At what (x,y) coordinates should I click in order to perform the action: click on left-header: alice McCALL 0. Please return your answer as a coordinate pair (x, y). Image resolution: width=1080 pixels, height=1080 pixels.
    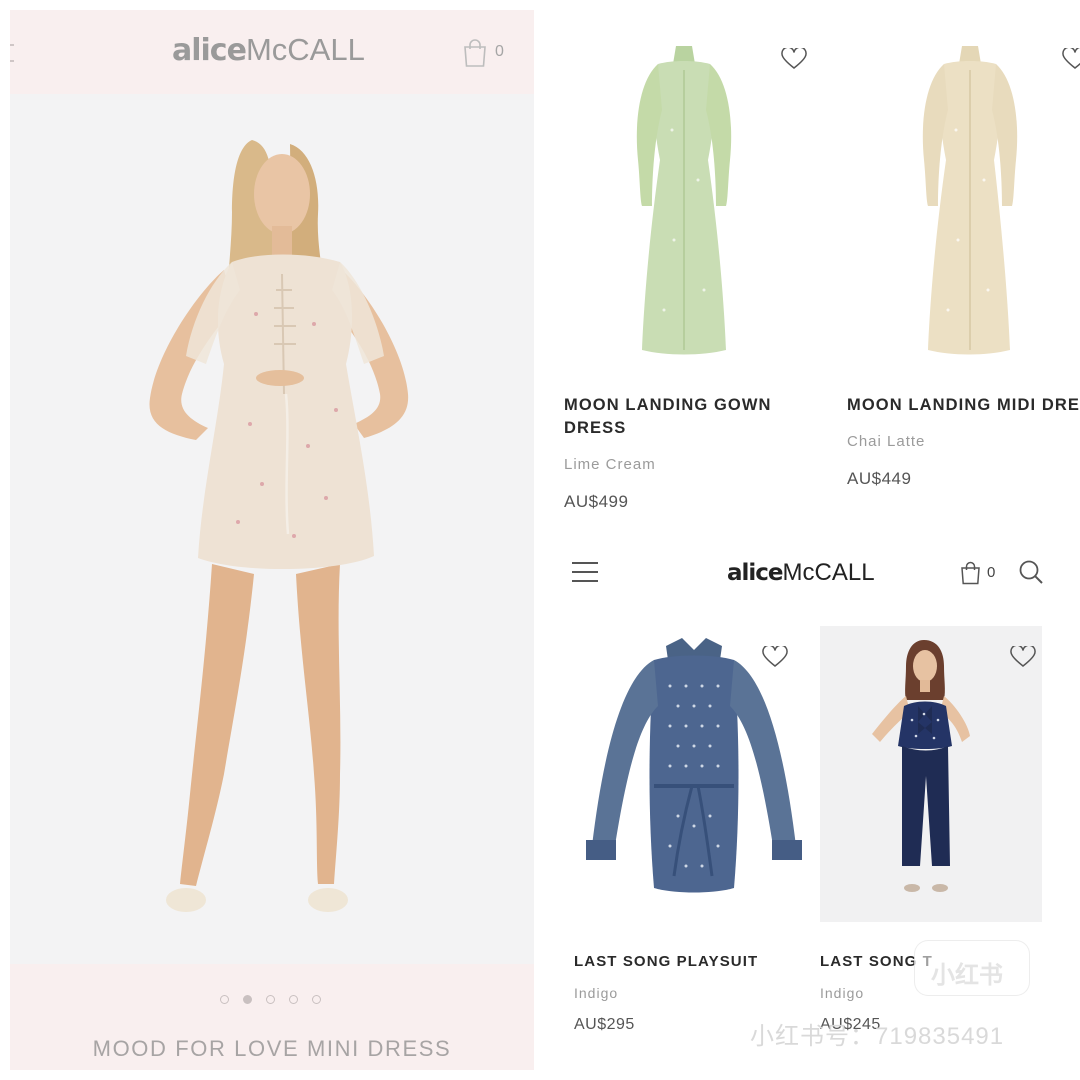
    Looking at the image, I should click on (272, 52).